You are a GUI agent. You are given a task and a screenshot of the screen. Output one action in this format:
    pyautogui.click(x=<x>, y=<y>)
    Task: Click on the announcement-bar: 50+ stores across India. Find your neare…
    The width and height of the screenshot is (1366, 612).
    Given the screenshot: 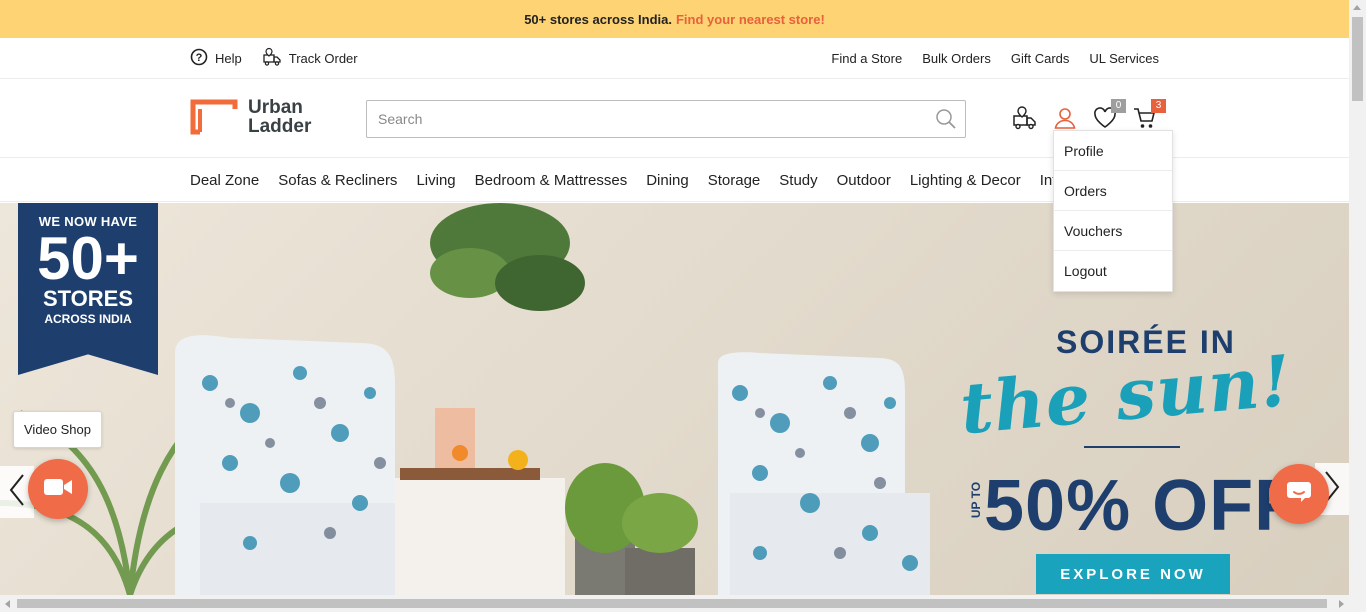 What is the action you would take?
    pyautogui.click(x=674, y=19)
    